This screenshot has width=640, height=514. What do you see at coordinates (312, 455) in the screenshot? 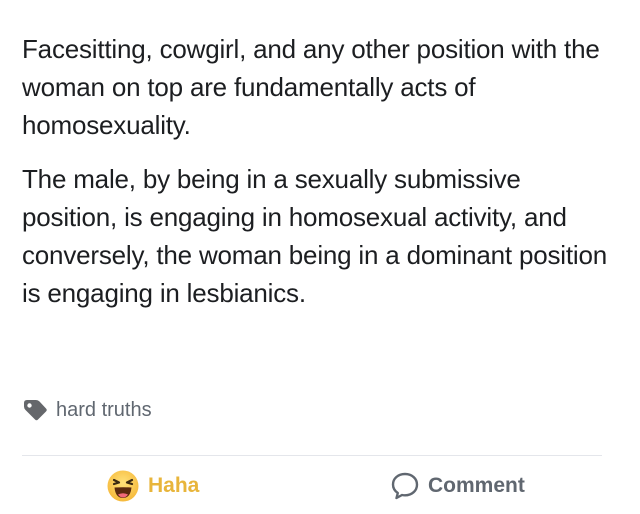
I see `action-divider` at bounding box center [312, 455].